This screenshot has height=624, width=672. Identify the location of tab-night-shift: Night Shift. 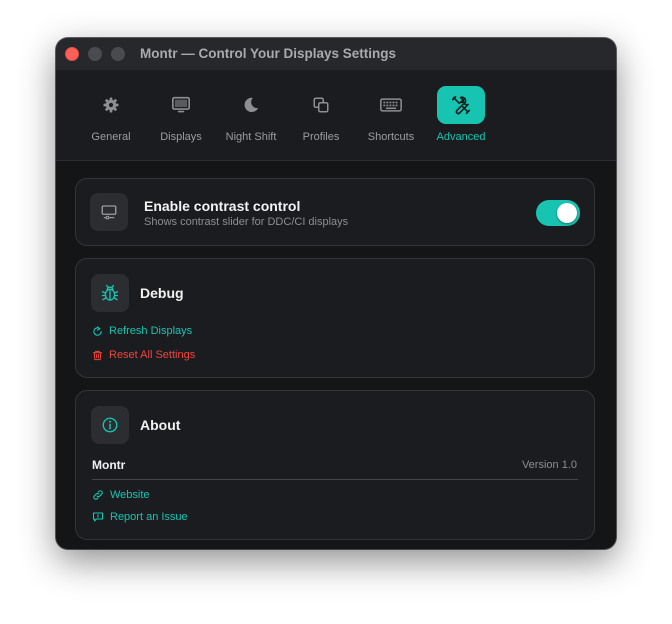
(251, 116).